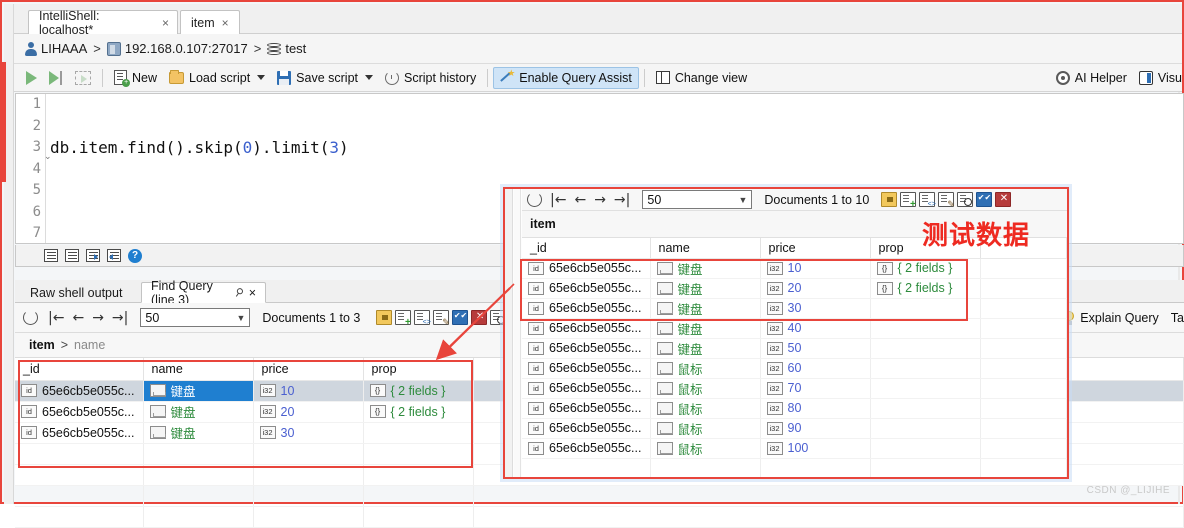 The width and height of the screenshot is (1184, 528). I want to click on table-row: id 65e6cb5e055c... 键盘 i32 30, so click(794, 308).